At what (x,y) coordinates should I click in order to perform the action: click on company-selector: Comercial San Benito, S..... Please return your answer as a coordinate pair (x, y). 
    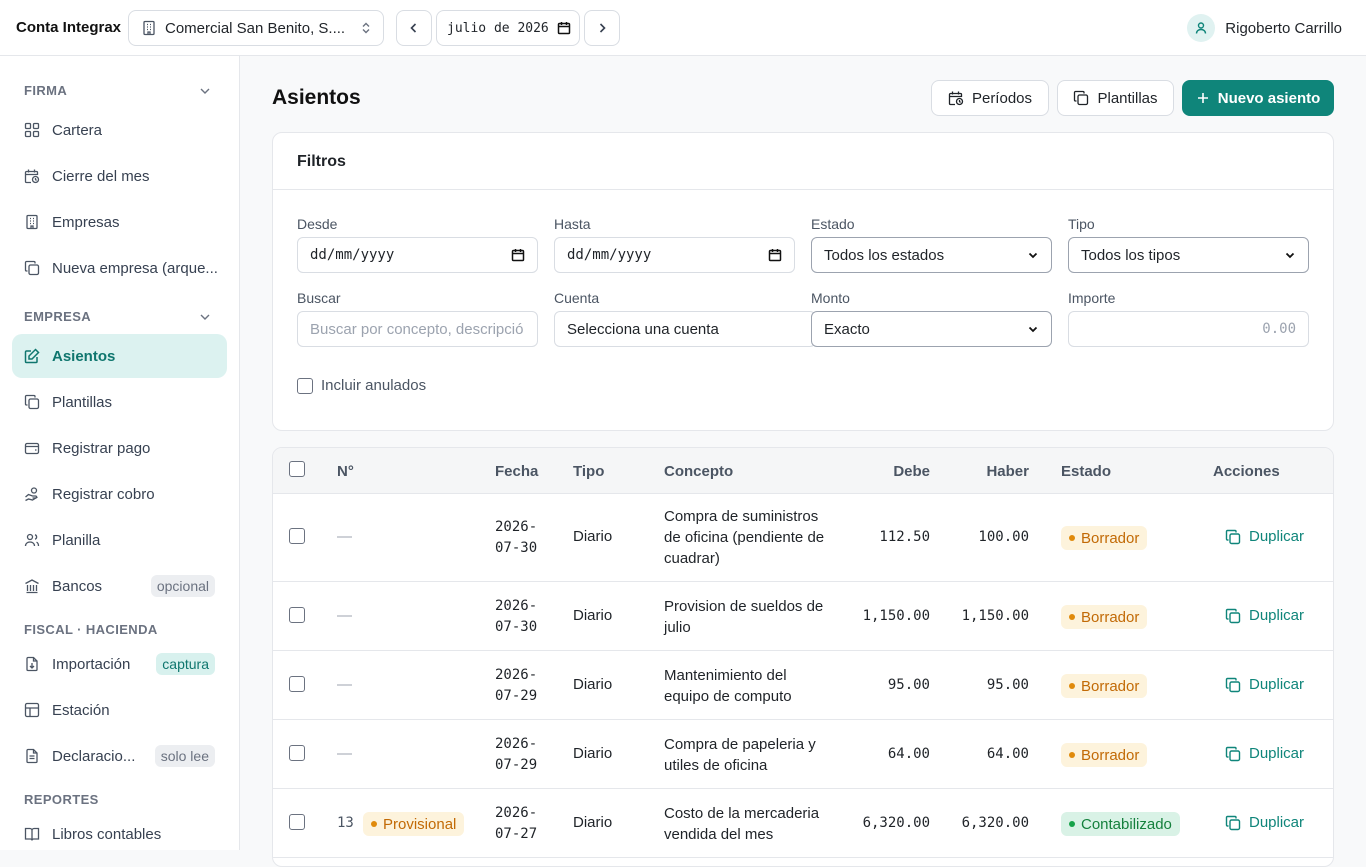
    Looking at the image, I should click on (256, 28).